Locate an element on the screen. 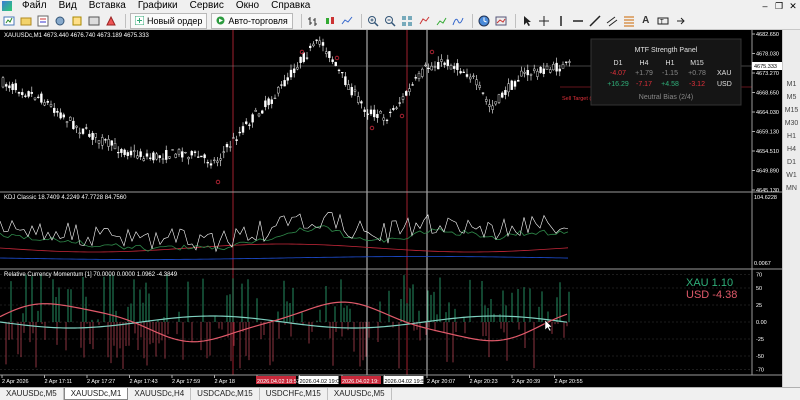 The width and height of the screenshot is (800, 400). zoom-out-icon is located at coordinates (390, 21).